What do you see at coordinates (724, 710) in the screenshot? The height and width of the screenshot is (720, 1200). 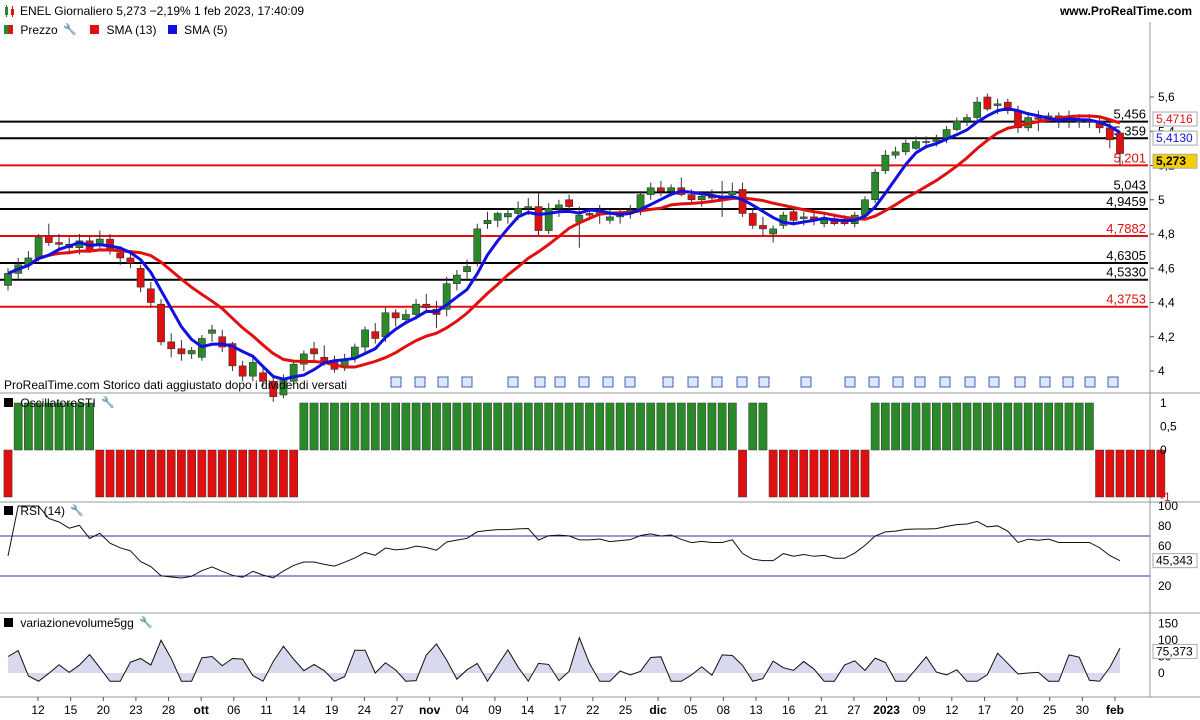 I see `x-tick-label: 08` at bounding box center [724, 710].